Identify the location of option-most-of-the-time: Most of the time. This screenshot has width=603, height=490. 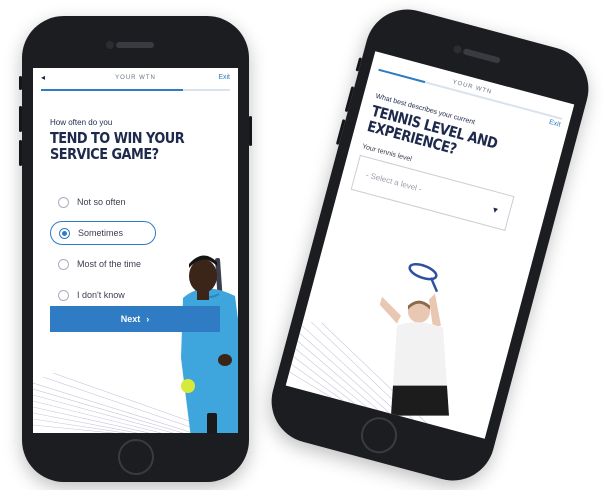
(103, 264).